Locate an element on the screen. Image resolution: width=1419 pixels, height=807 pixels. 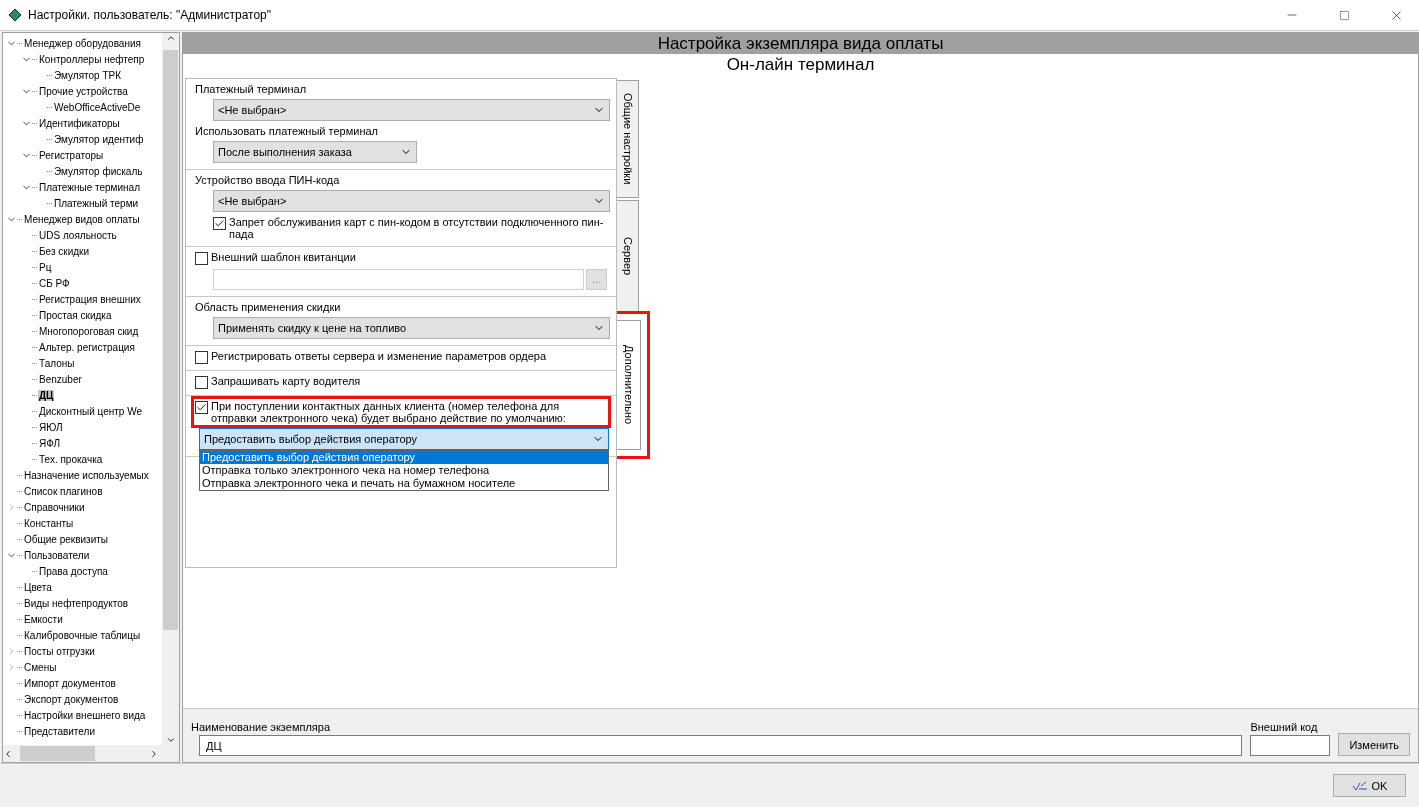
checkbox-label: При поступлении контактных данных клиента (номер телефона для отправки электронного чека) будет выбрано действие по умолчанию: is located at coordinates (389, 412).